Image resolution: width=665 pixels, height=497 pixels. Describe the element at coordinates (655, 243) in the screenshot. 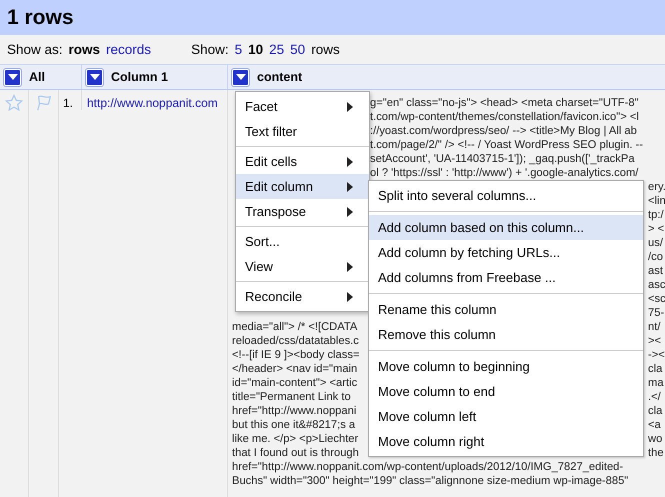

I see `cell-text-line: us/` at that location.